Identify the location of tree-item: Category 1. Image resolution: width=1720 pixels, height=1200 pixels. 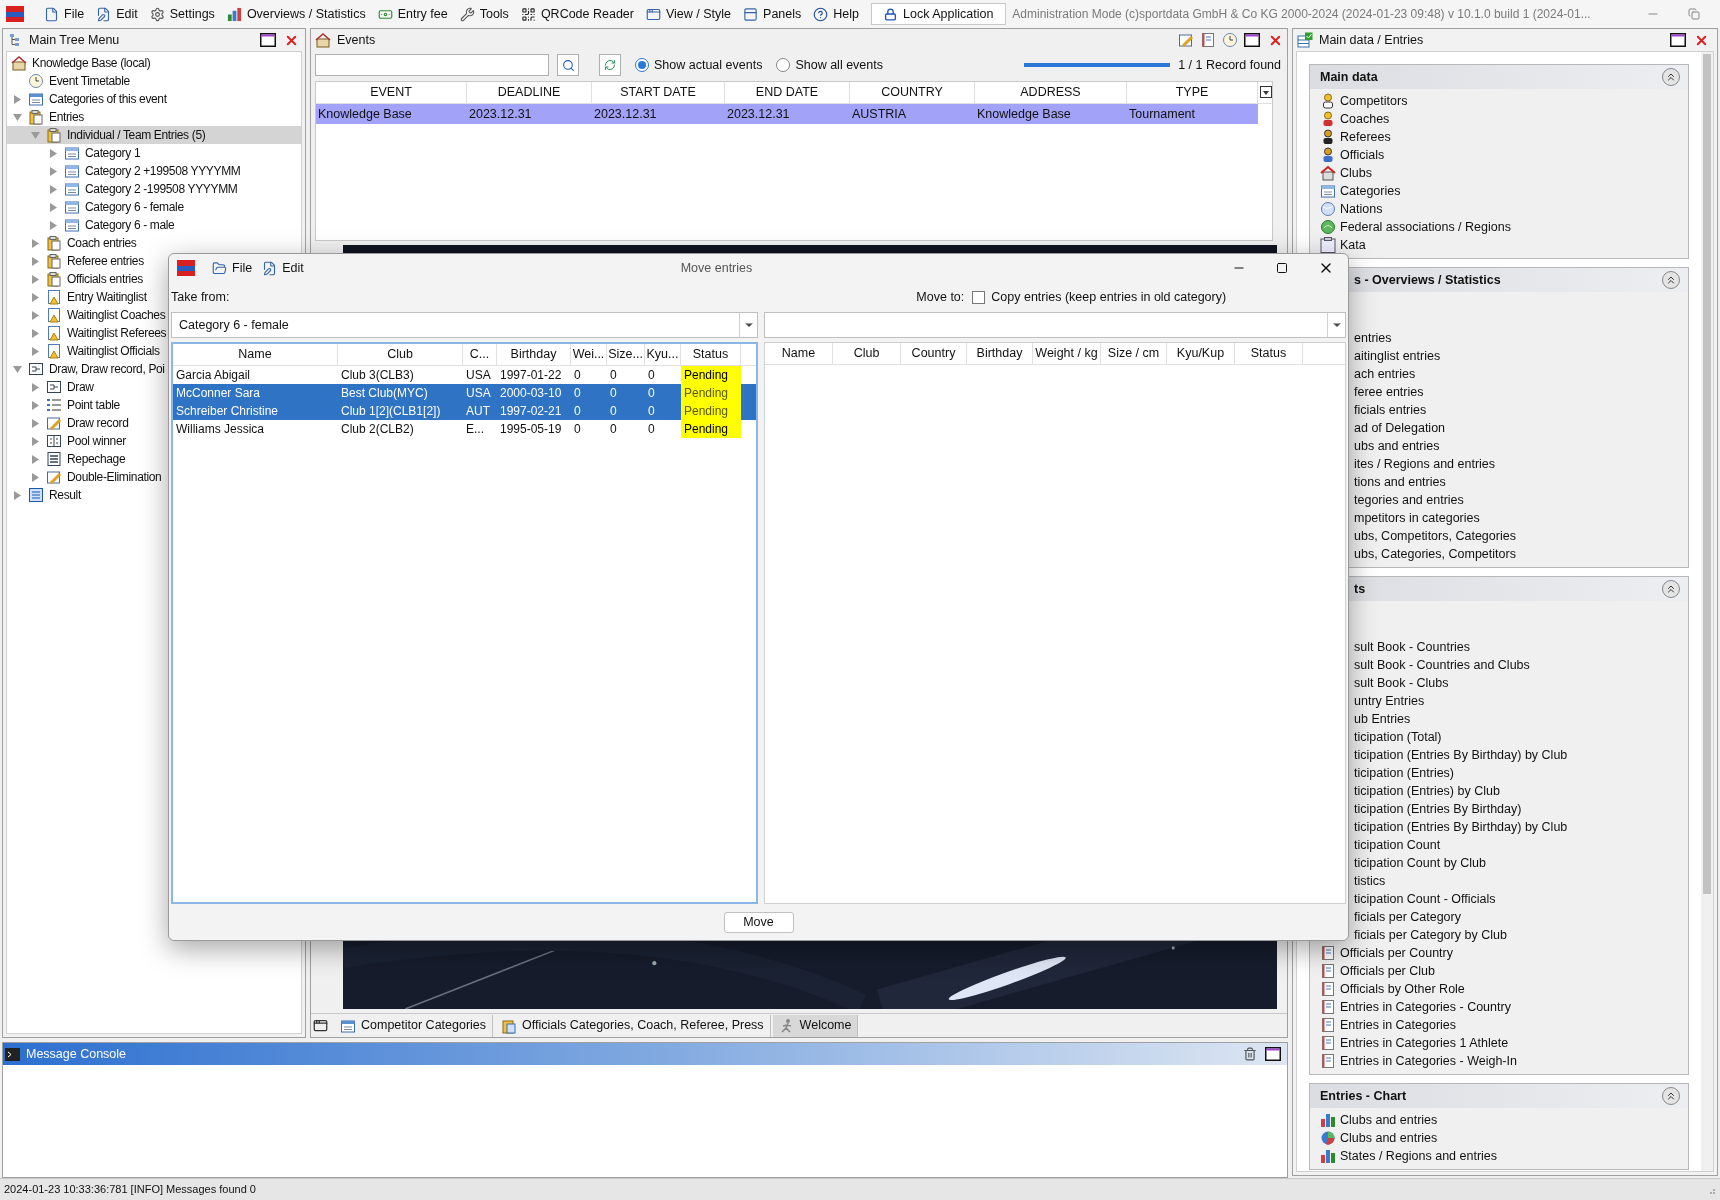
(154, 153).